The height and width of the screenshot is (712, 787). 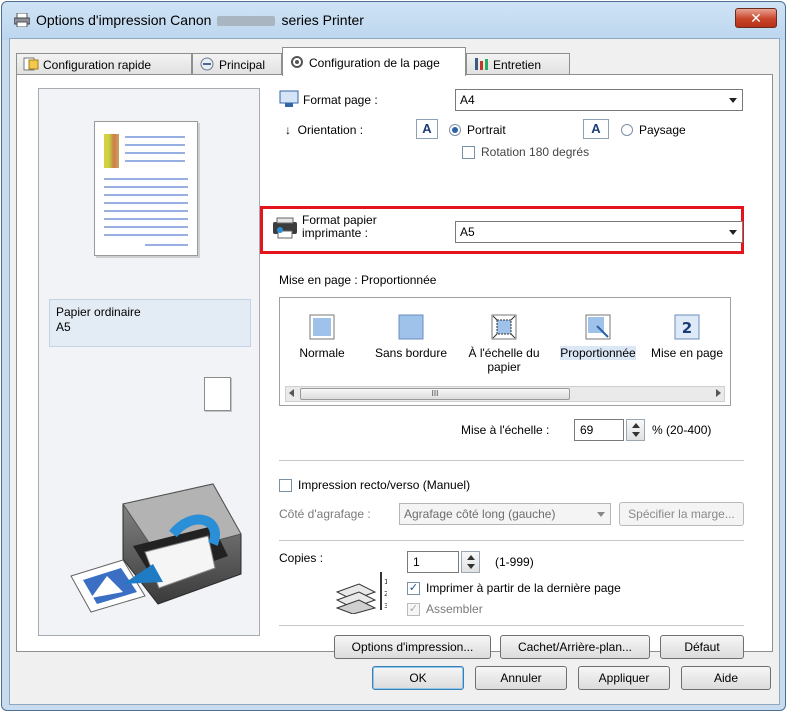 I want to click on stapling-side-select: Agrafage côté long (gauche), so click(x=505, y=514).